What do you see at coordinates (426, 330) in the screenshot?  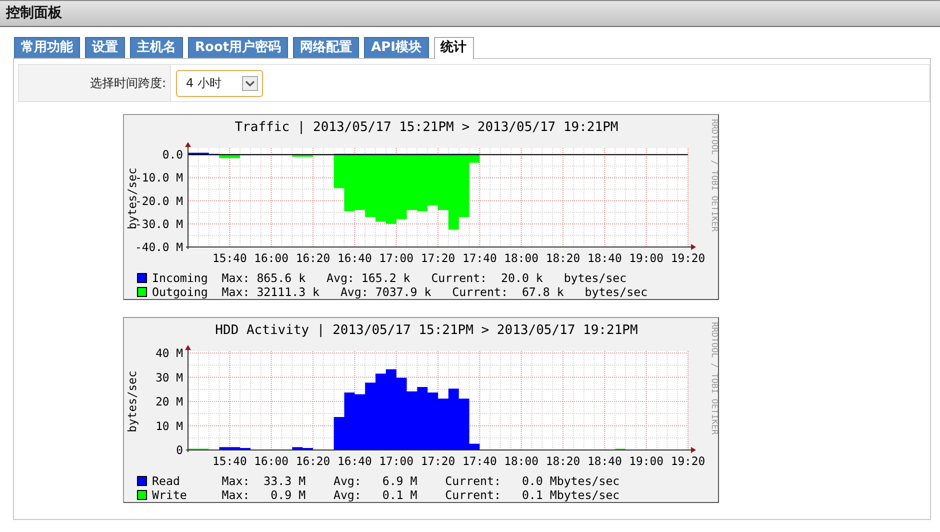 I see `graph-title: HDD Activity | 2013/05/17 15:21PM > 2013/05/17 19:21PM` at bounding box center [426, 330].